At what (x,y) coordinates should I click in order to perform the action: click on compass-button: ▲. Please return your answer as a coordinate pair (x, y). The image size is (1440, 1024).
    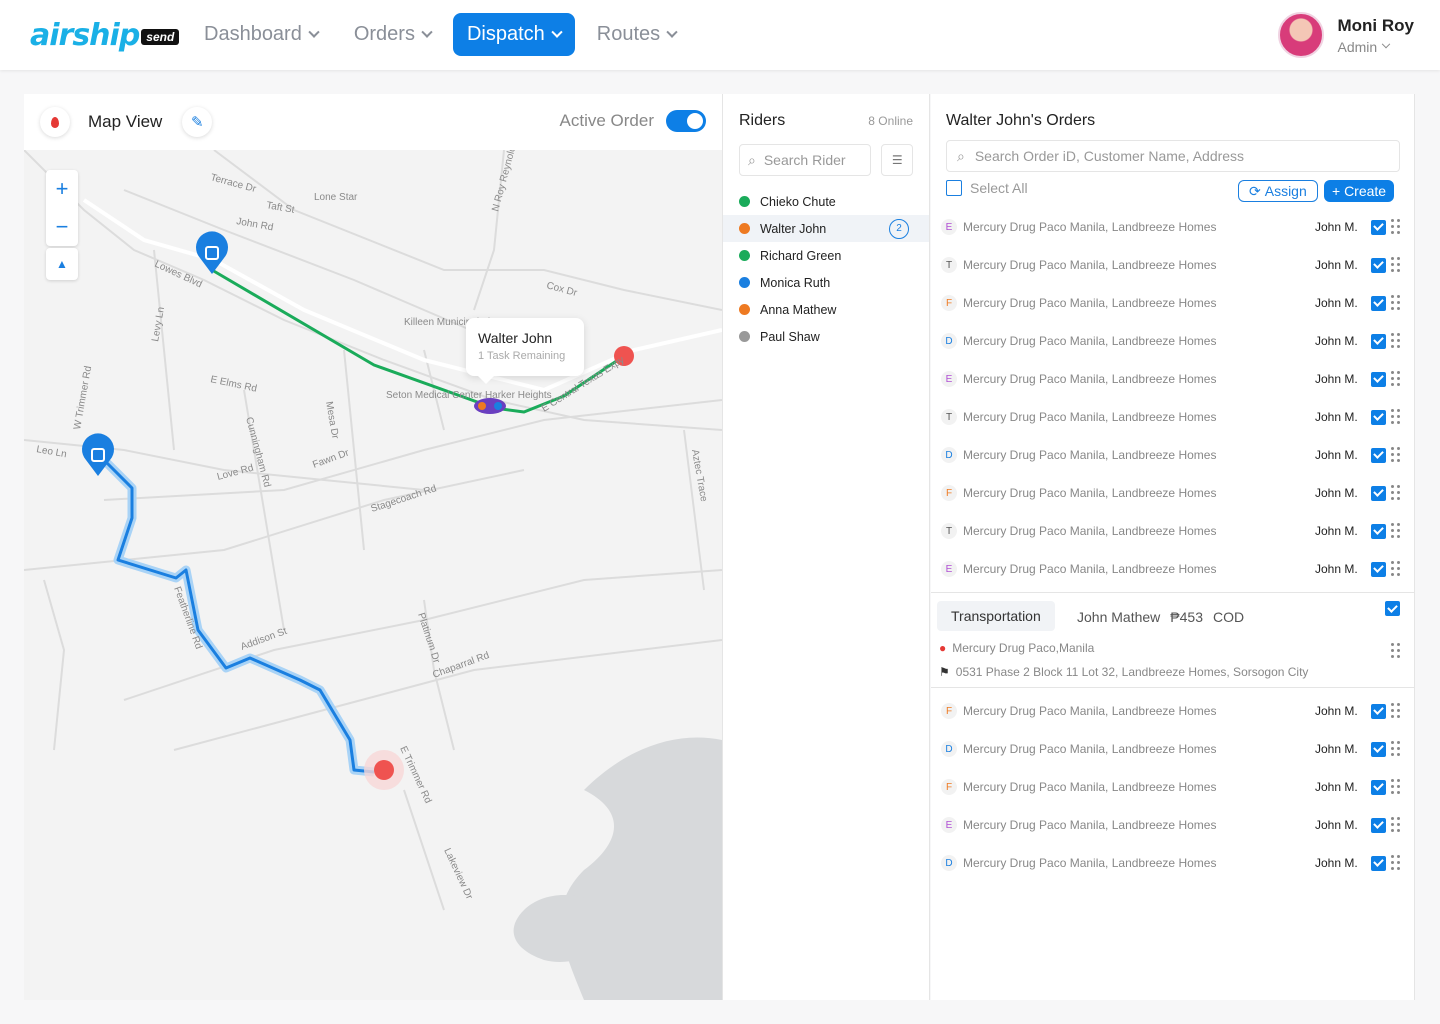
    Looking at the image, I should click on (62, 264).